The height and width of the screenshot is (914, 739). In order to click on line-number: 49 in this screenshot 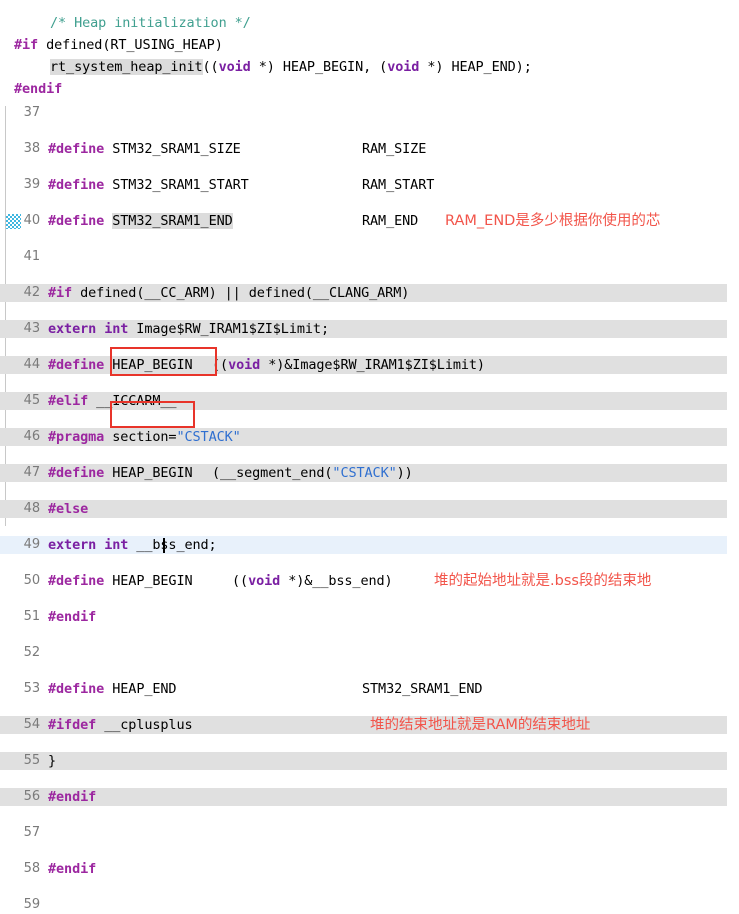, I will do `click(31, 544)`.